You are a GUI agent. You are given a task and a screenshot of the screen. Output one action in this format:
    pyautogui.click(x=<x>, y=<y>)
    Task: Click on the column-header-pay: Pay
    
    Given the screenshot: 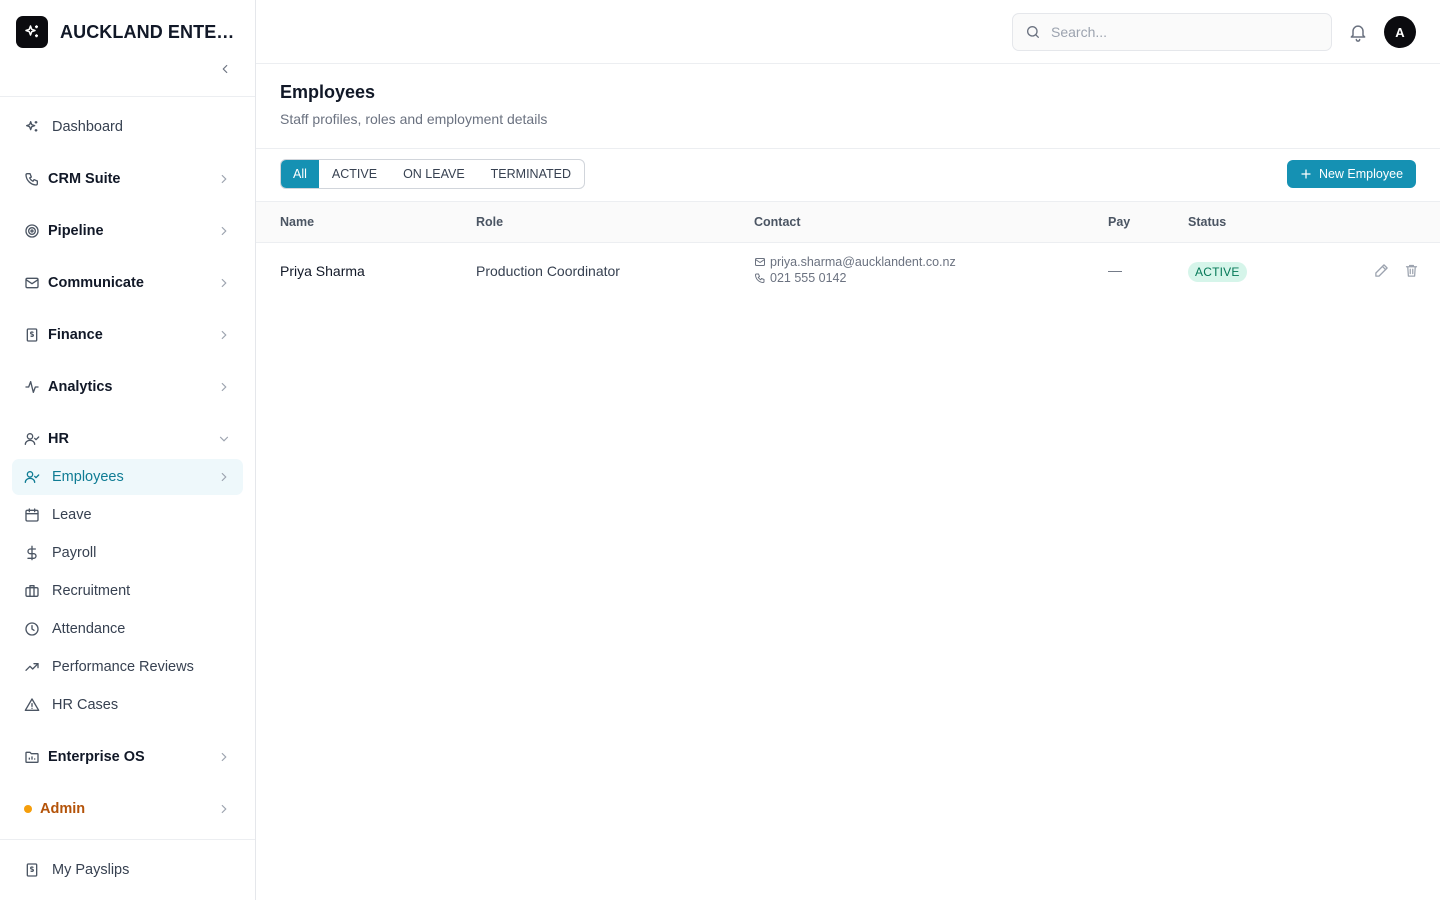 What is the action you would take?
    pyautogui.click(x=1119, y=222)
    